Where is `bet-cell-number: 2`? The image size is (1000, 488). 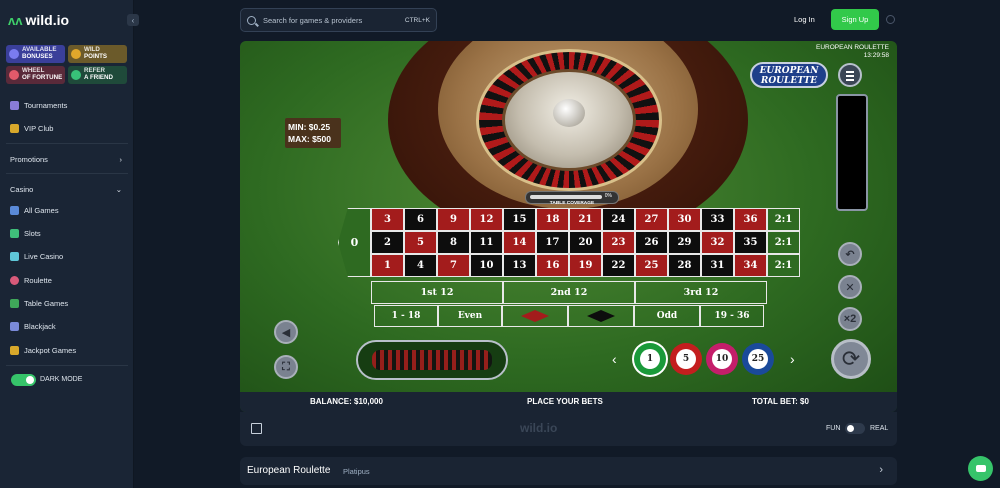 bet-cell-number: 2 is located at coordinates (387, 242).